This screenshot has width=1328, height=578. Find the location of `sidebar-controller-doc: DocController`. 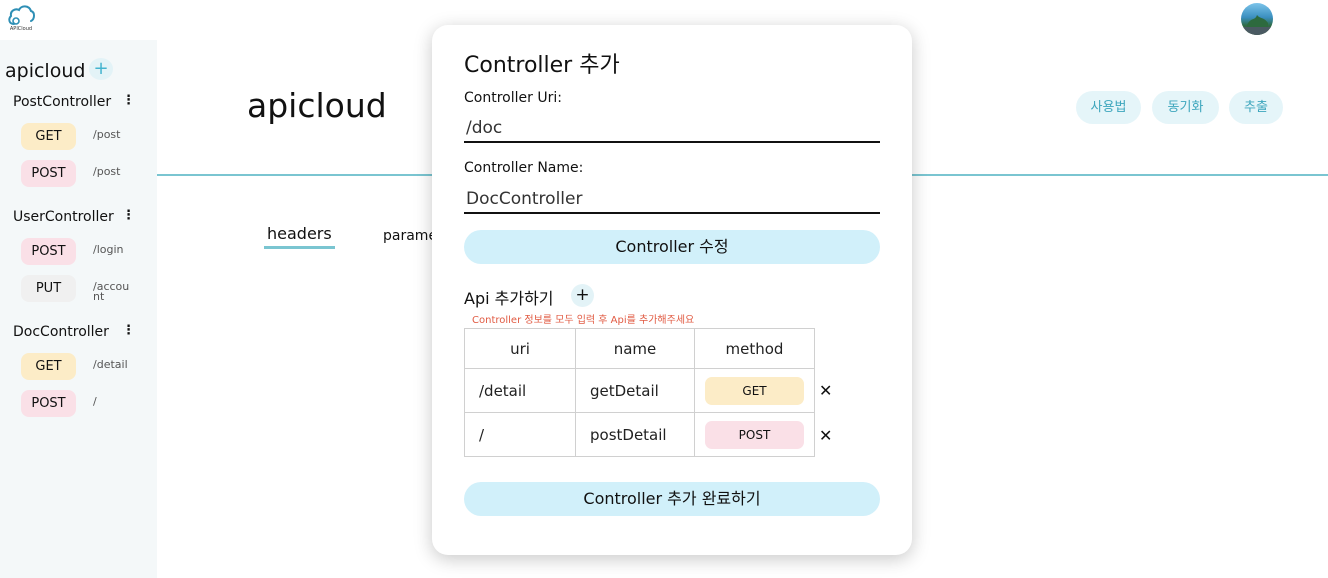

sidebar-controller-doc: DocController is located at coordinates (61, 332).